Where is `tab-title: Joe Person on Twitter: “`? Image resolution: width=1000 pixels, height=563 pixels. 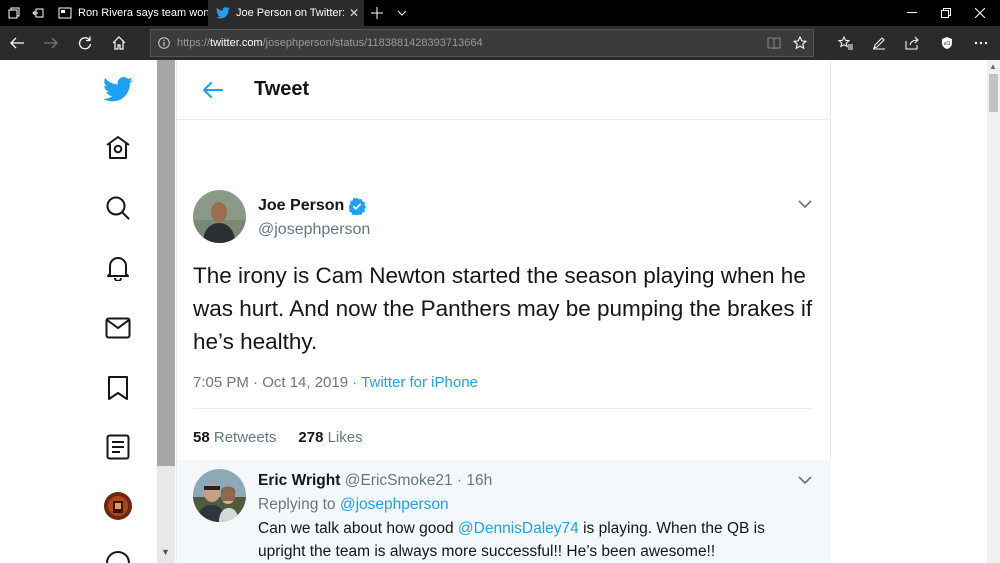
tab-title: Joe Person on Twitter: “ is located at coordinates (290, 13).